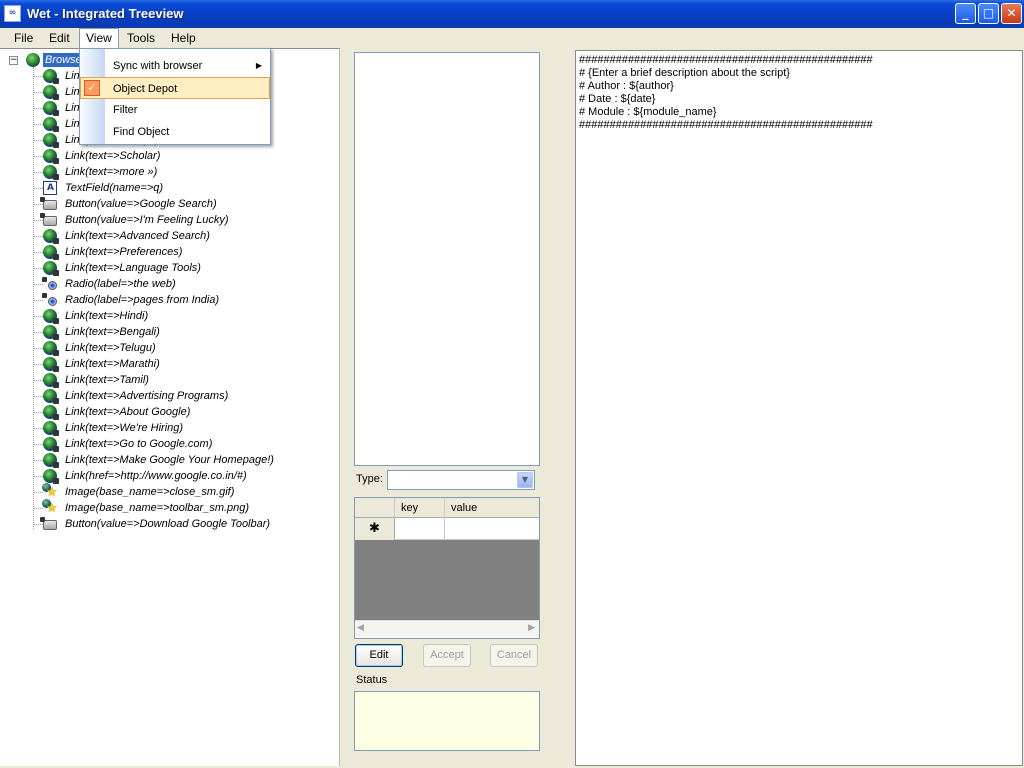 This screenshot has height=768, width=1024. I want to click on menu-item-filter: Filter, so click(175, 110).